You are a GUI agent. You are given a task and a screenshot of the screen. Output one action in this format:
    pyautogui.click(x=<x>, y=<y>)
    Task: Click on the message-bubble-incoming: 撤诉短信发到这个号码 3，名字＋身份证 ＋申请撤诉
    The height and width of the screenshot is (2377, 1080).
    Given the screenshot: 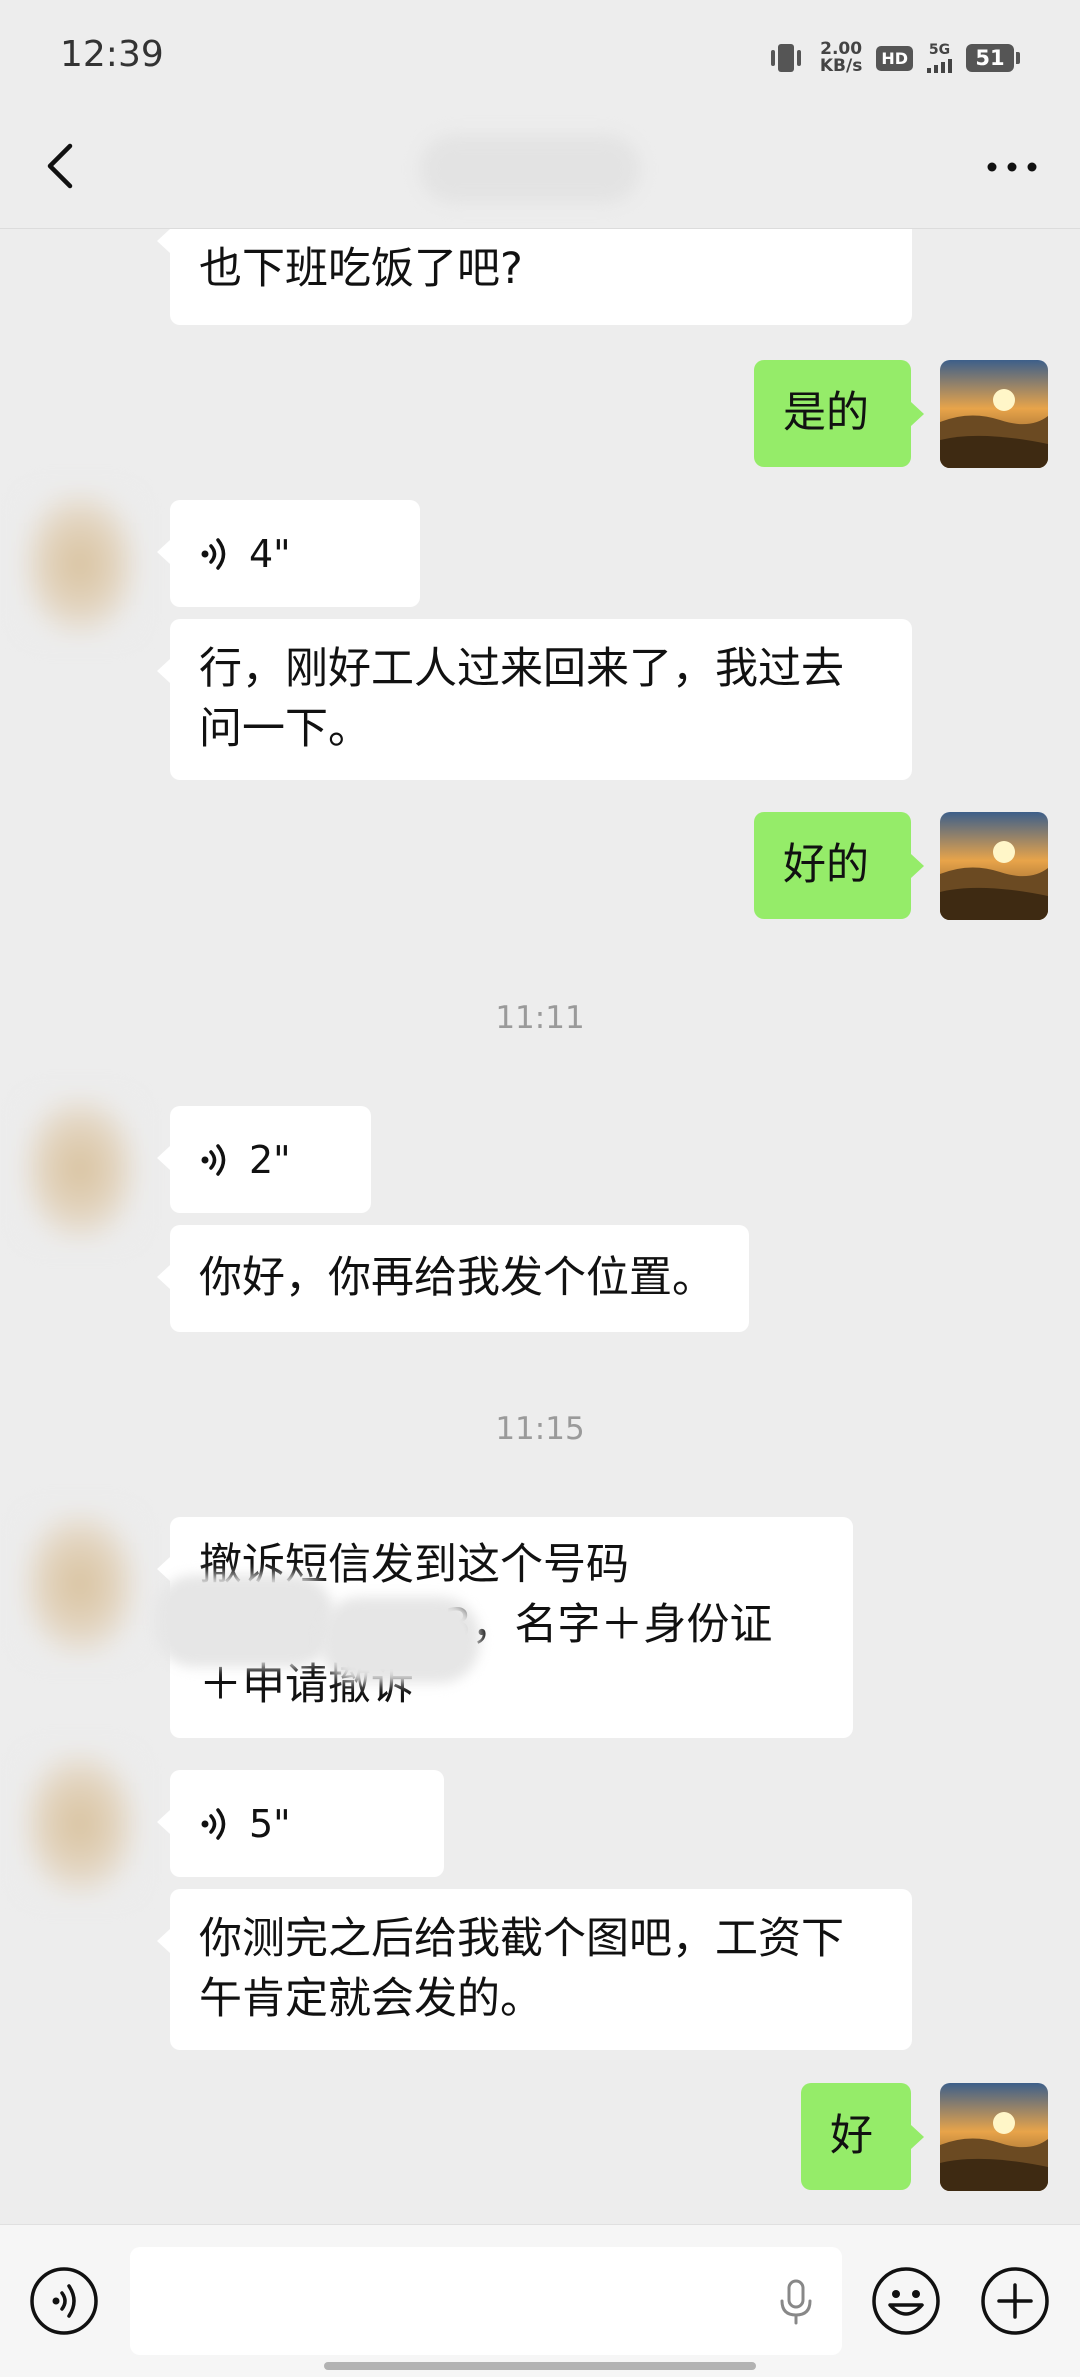 What is the action you would take?
    pyautogui.click(x=503, y=1627)
    